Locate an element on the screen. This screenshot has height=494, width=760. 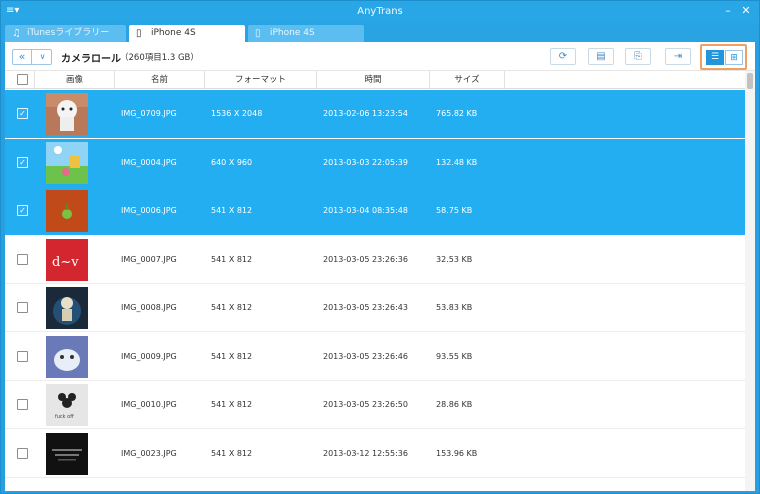
file-name: IMG_0006.JPG is located at coordinates (149, 210).